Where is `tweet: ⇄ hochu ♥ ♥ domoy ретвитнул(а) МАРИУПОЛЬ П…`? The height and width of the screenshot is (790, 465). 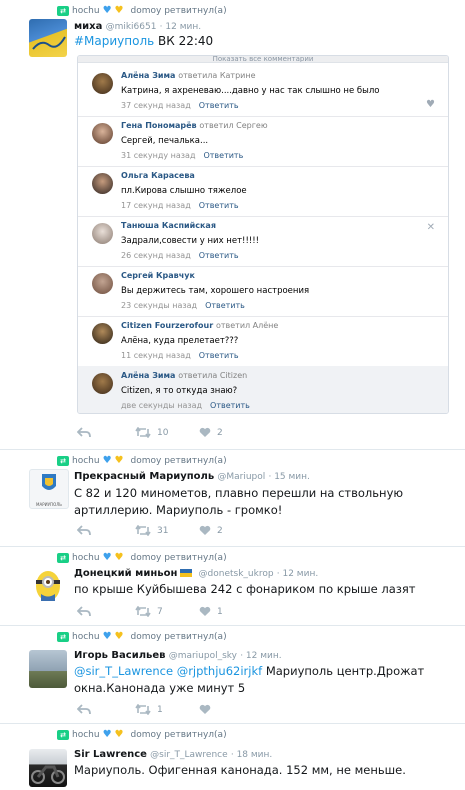 tweet: ⇄ hochu ♥ ♥ domoy ретвитнул(а) МАРИУПОЛЬ П… is located at coordinates (232, 498).